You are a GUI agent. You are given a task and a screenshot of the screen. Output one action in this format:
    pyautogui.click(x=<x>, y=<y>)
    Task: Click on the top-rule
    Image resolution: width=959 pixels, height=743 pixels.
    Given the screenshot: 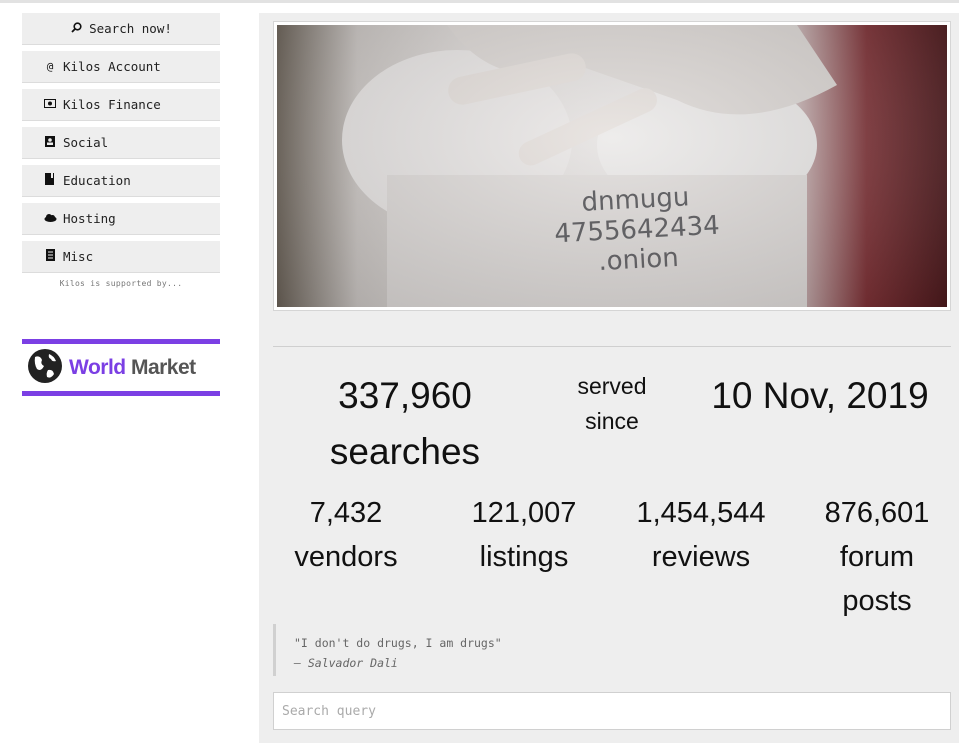 What is the action you would take?
    pyautogui.click(x=479, y=1)
    